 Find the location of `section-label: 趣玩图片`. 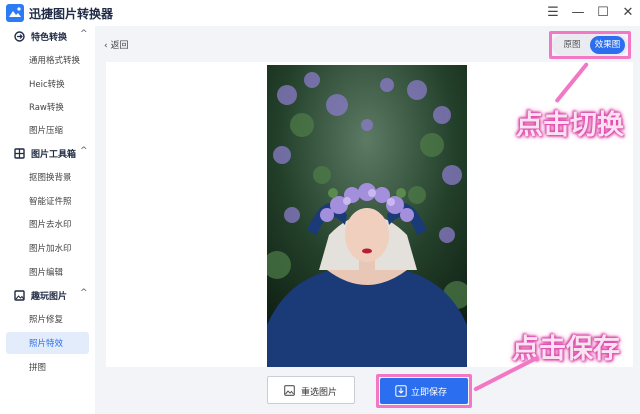

section-label: 趣玩图片 is located at coordinates (49, 297).